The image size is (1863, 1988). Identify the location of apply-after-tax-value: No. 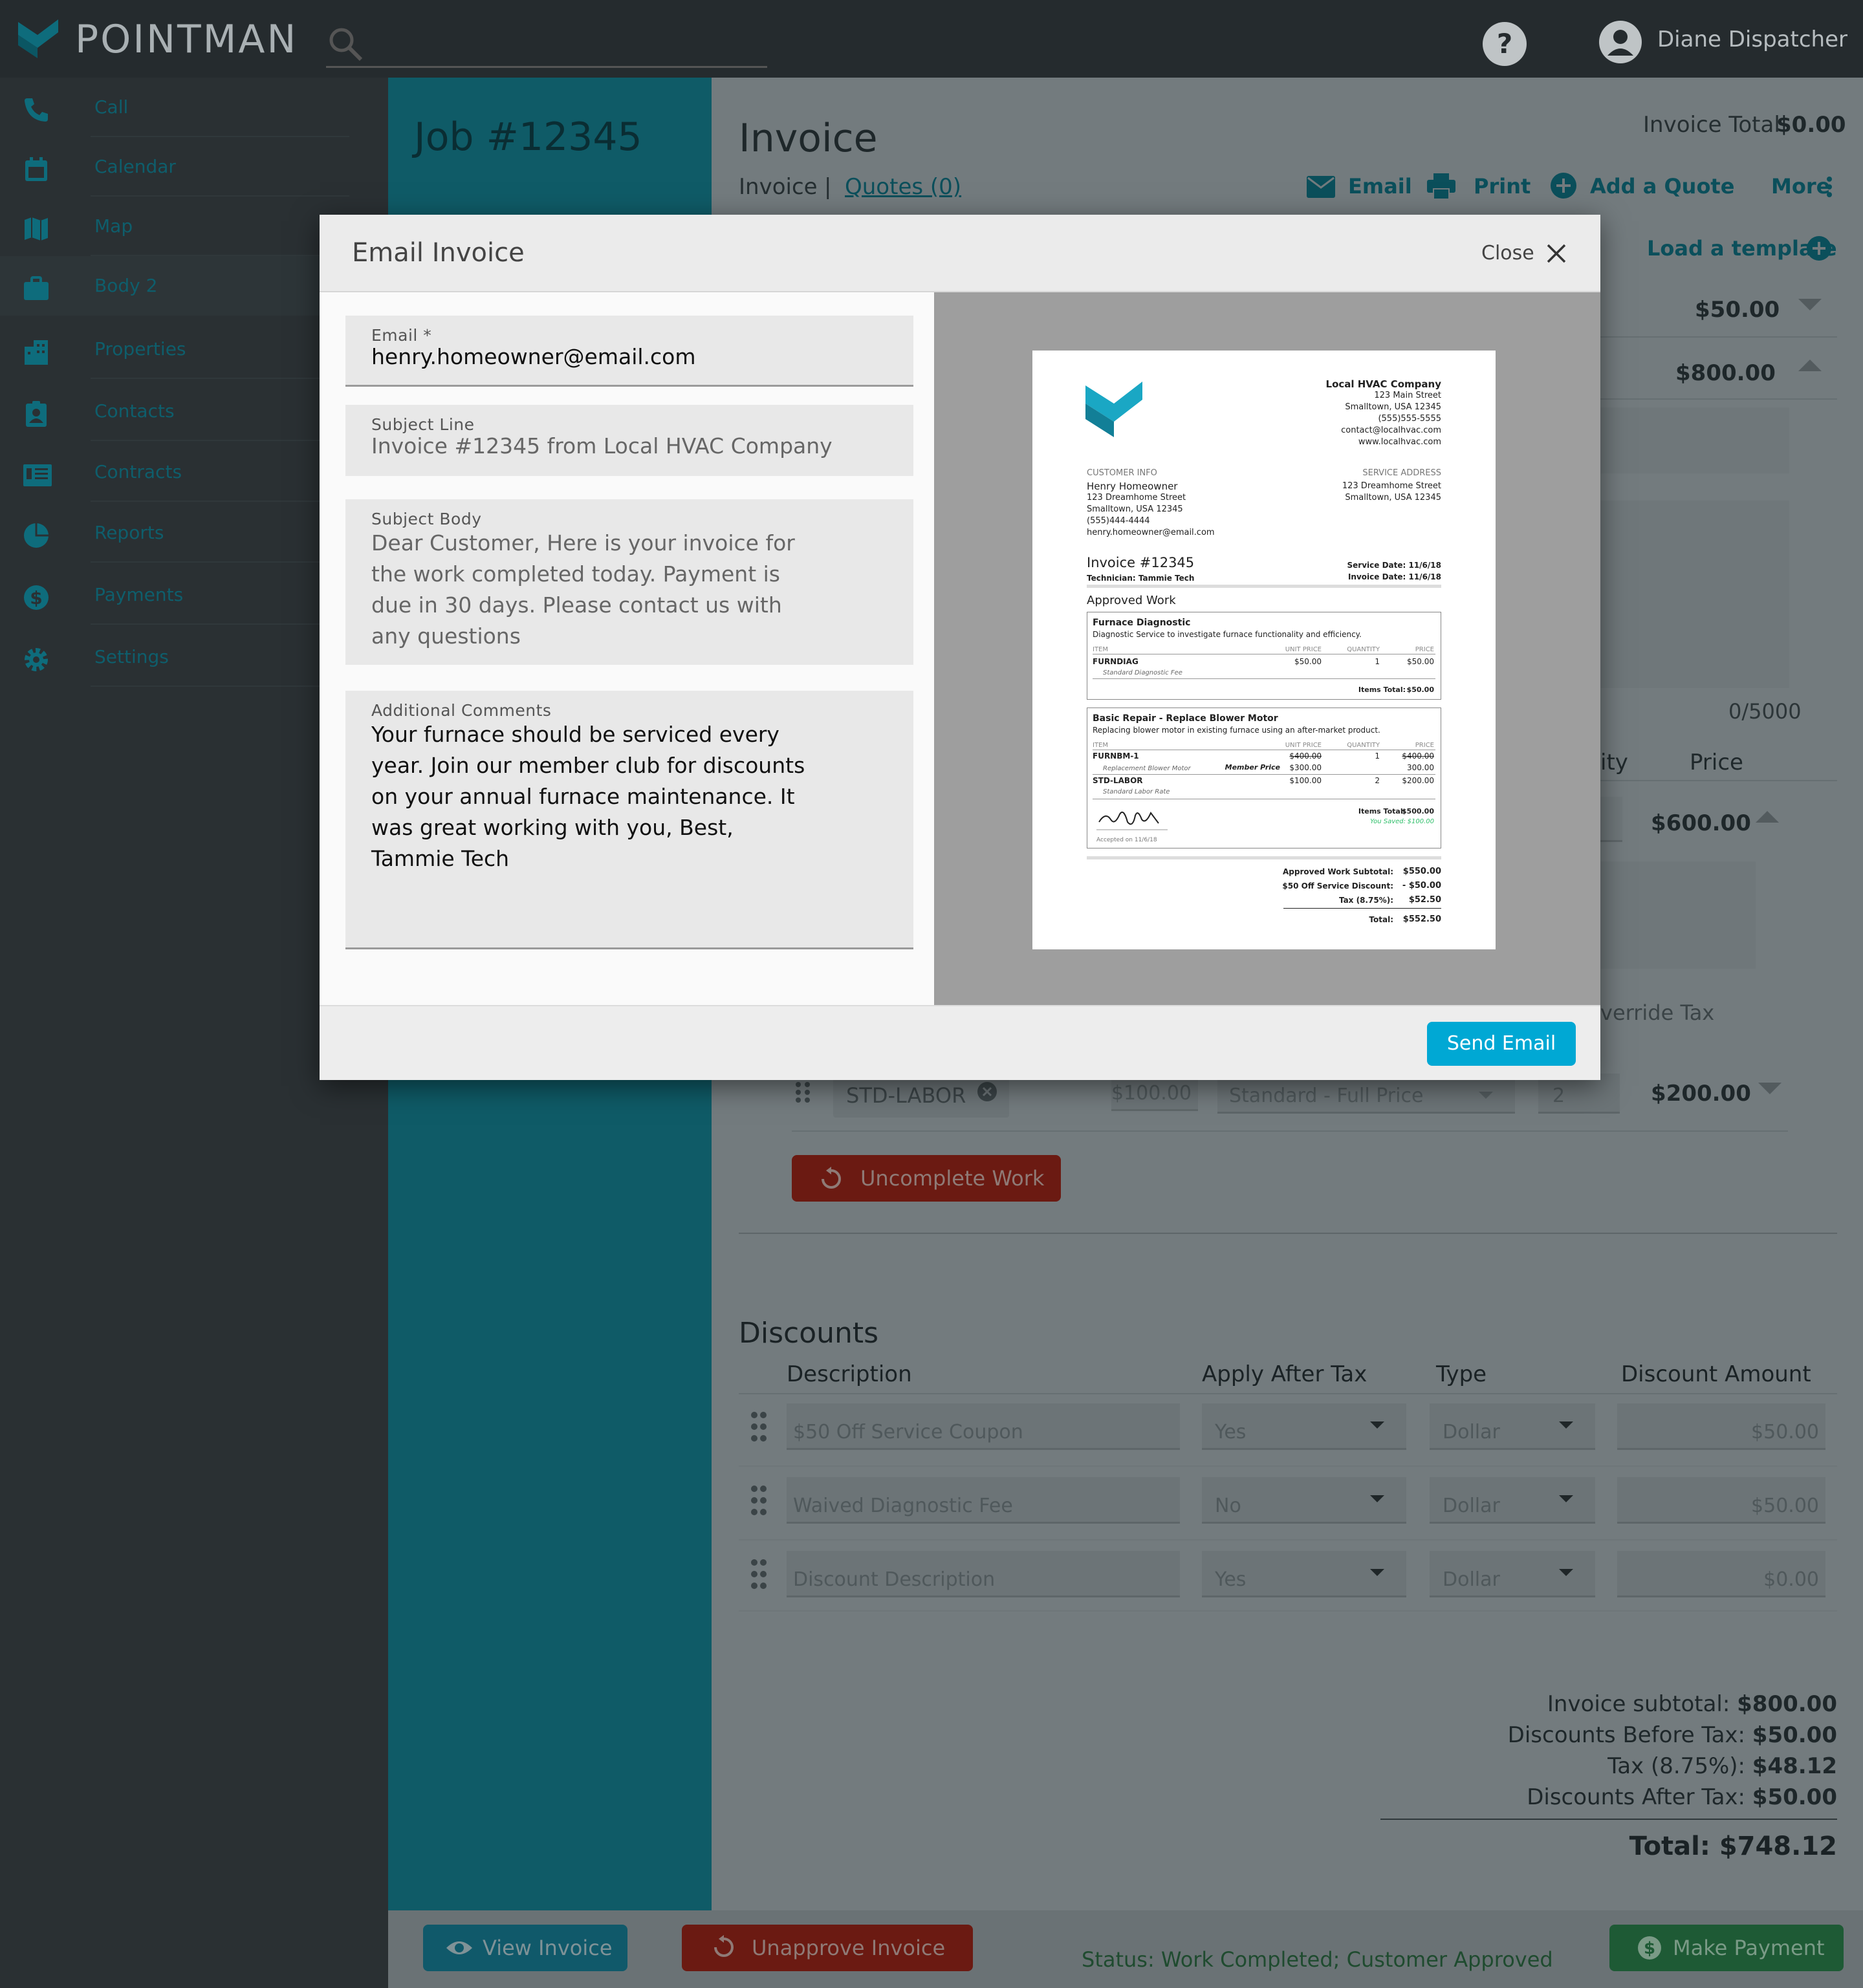
(1228, 1506).